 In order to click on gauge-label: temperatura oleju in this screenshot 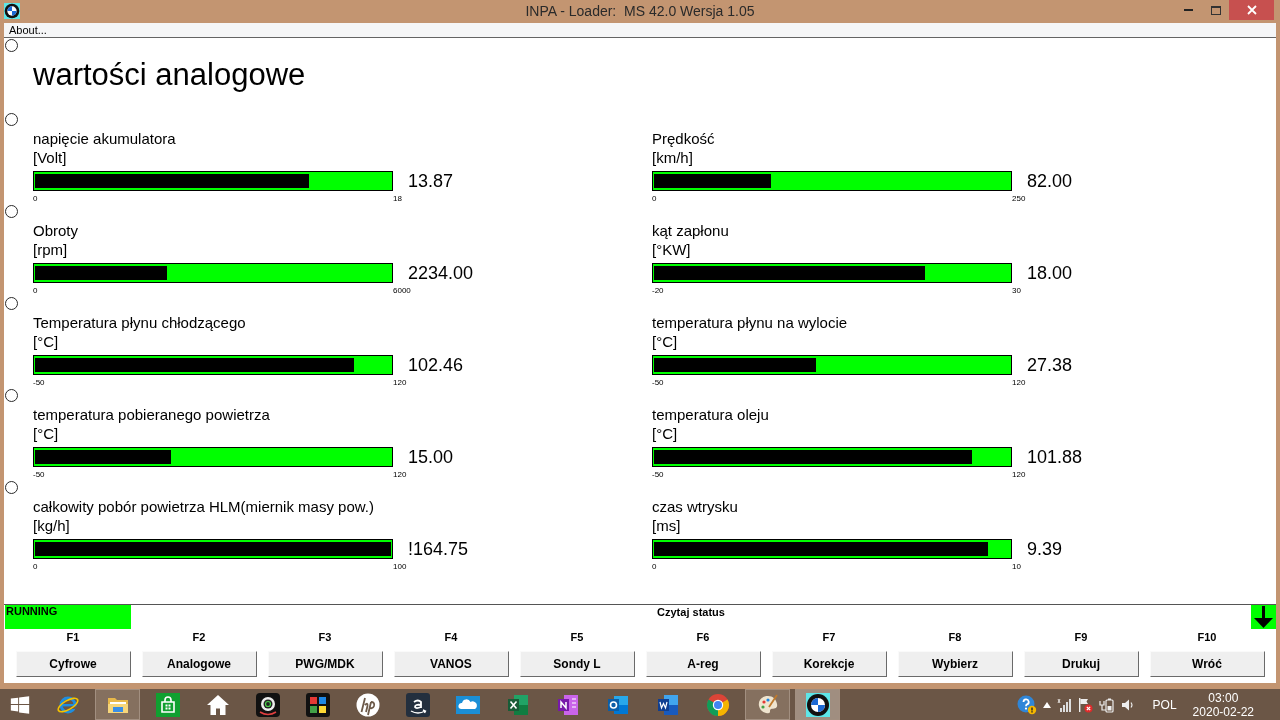, I will do `click(710, 414)`.